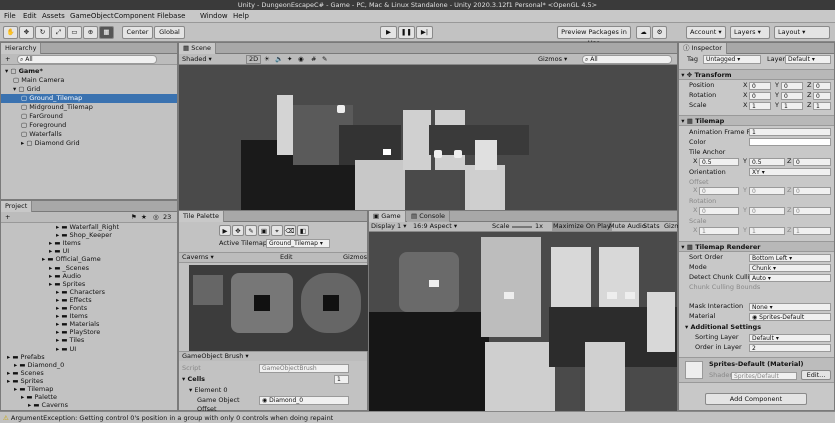 The width and height of the screenshot is (835, 423). Describe the element at coordinates (792, 96) in the screenshot. I see `rot-y-field: 0` at that location.